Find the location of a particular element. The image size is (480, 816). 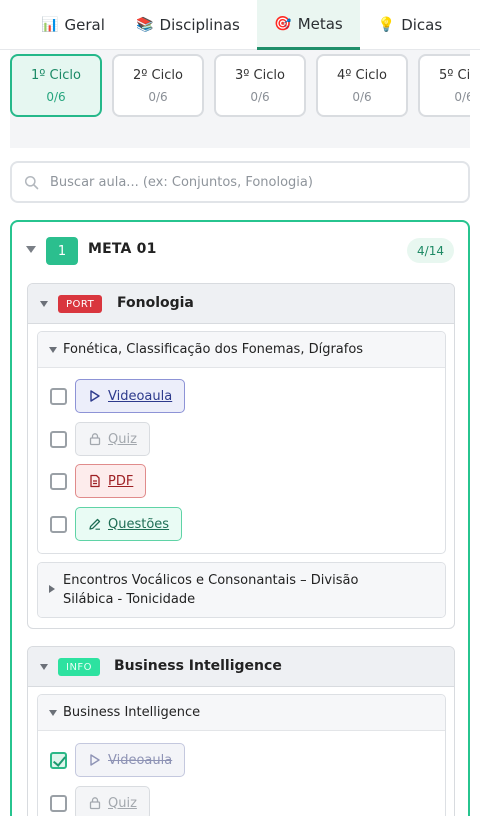

tab-label: Metas is located at coordinates (320, 23).